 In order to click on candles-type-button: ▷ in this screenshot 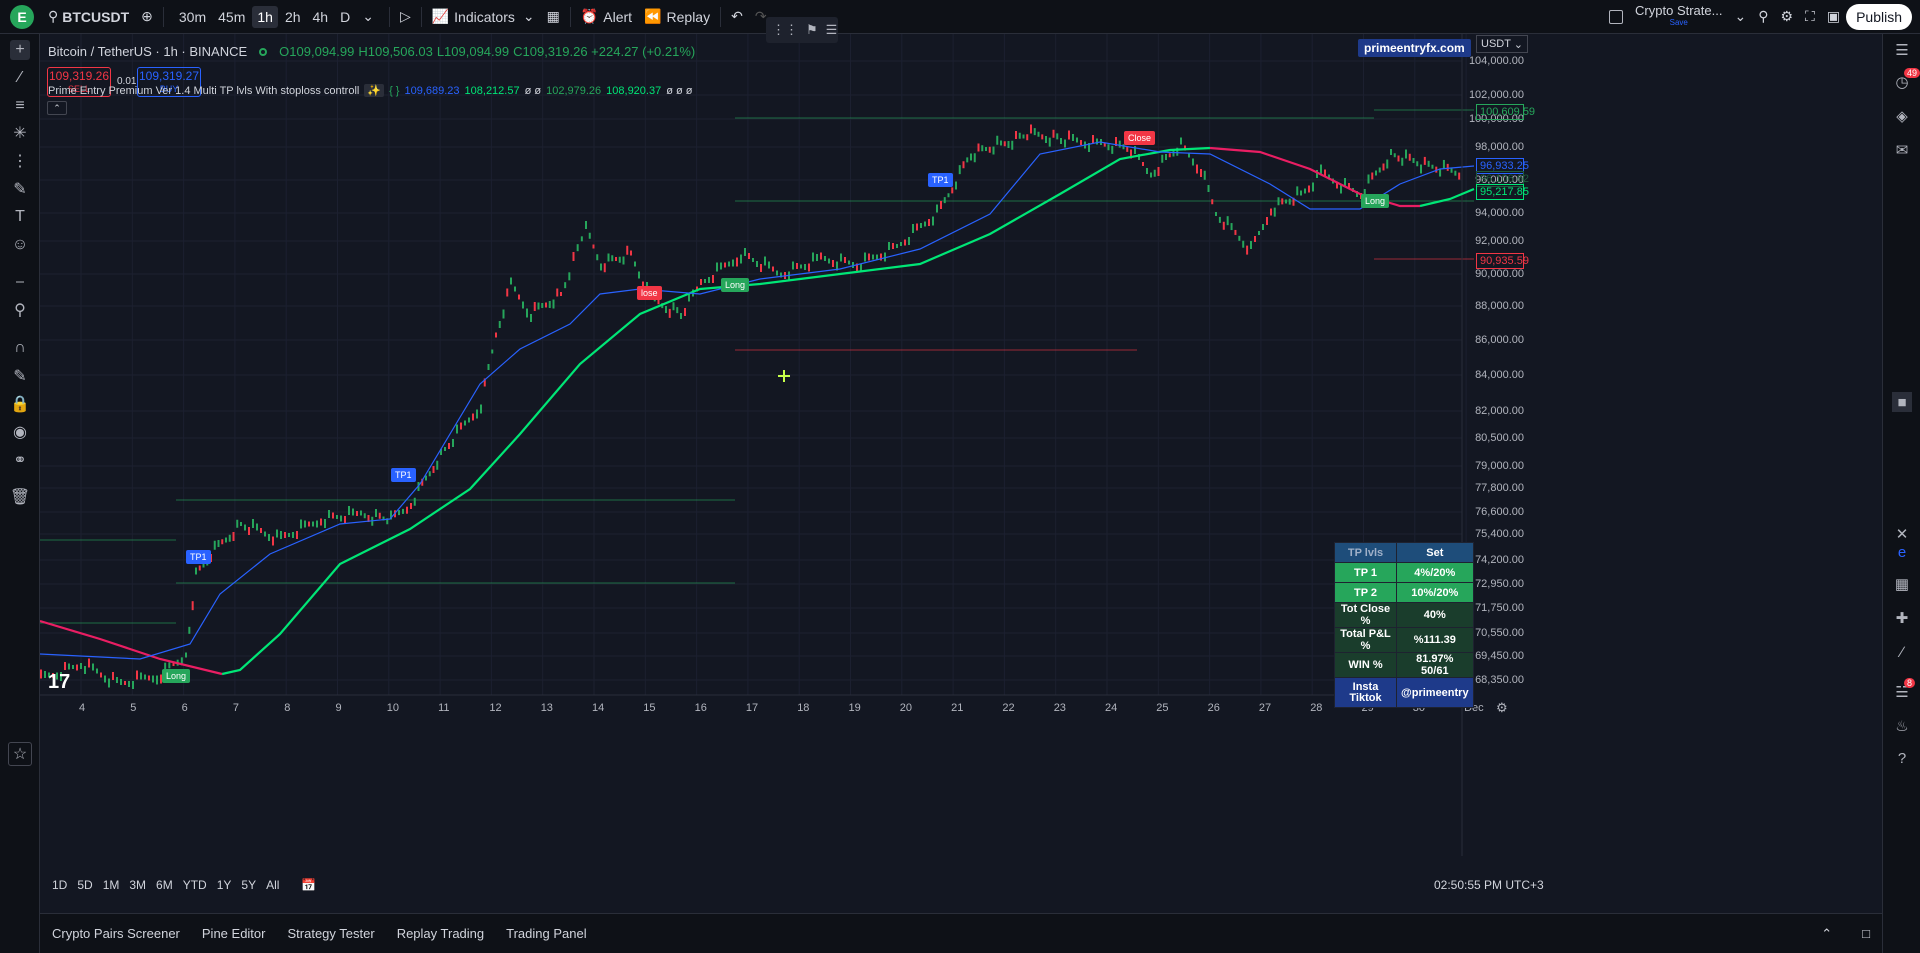, I will do `click(405, 16)`.